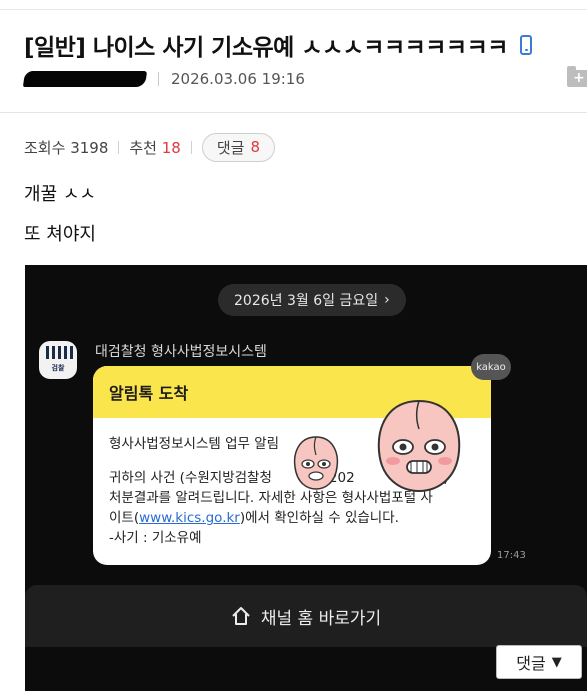 The height and width of the screenshot is (691, 587). What do you see at coordinates (525, 45) in the screenshot?
I see `mobile-icon` at bounding box center [525, 45].